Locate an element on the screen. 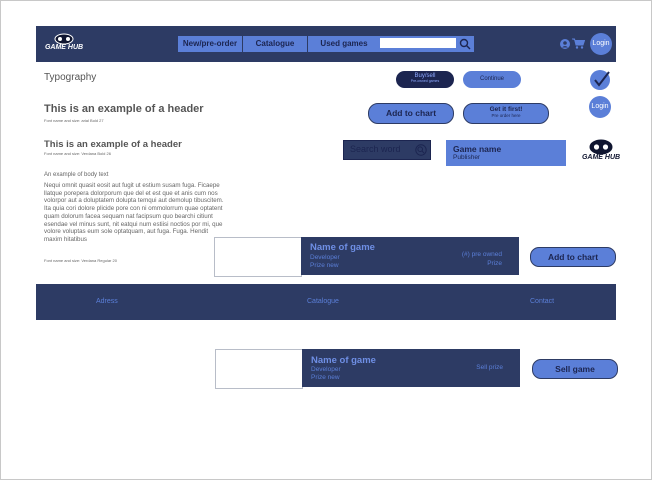 The height and width of the screenshot is (480, 652). header-font-note-2: Font name and size: Verdana Bold 26 is located at coordinates (77, 153).